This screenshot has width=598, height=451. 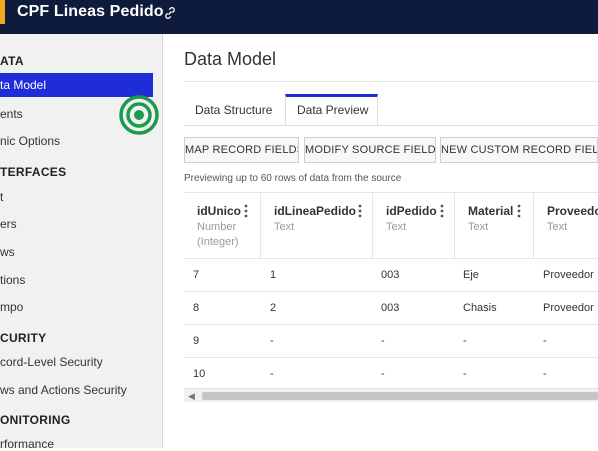 What do you see at coordinates (23, 338) in the screenshot?
I see `sidebar-header-security: CURITY` at bounding box center [23, 338].